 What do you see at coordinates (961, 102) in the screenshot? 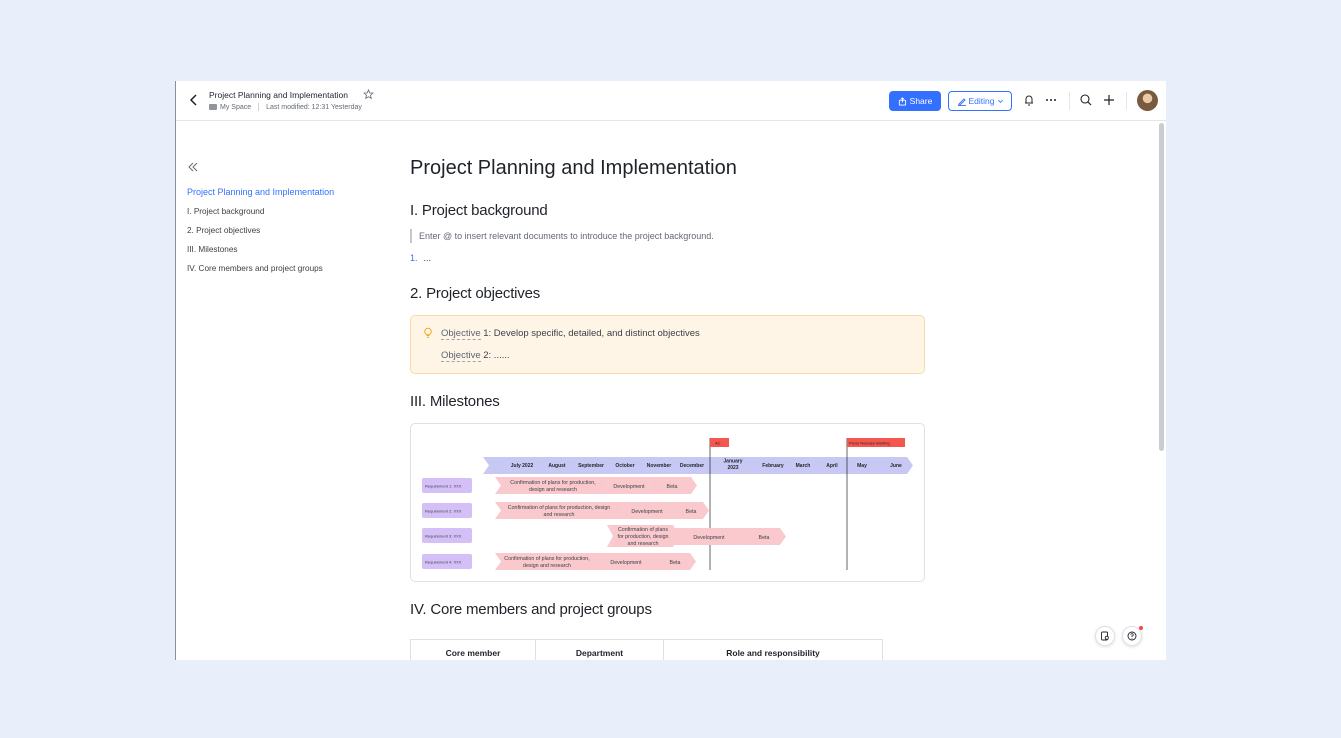
I see `pen-icon` at bounding box center [961, 102].